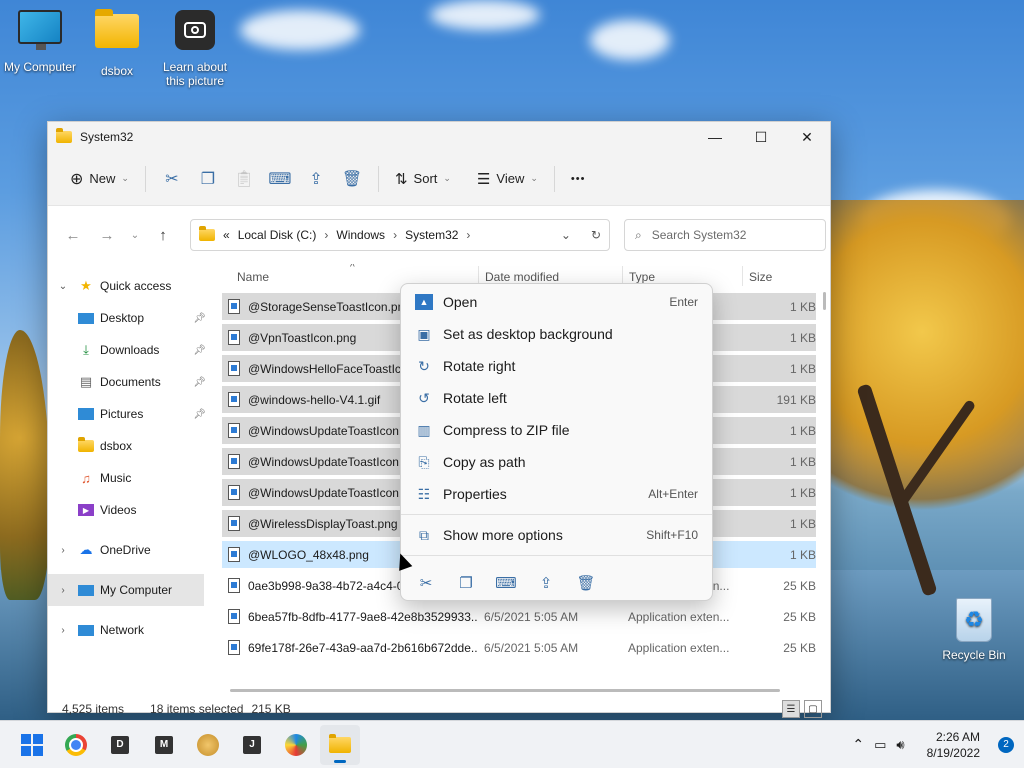 The width and height of the screenshot is (1024, 768). Describe the element at coordinates (715, 137) in the screenshot. I see `minimize-button: —` at that location.